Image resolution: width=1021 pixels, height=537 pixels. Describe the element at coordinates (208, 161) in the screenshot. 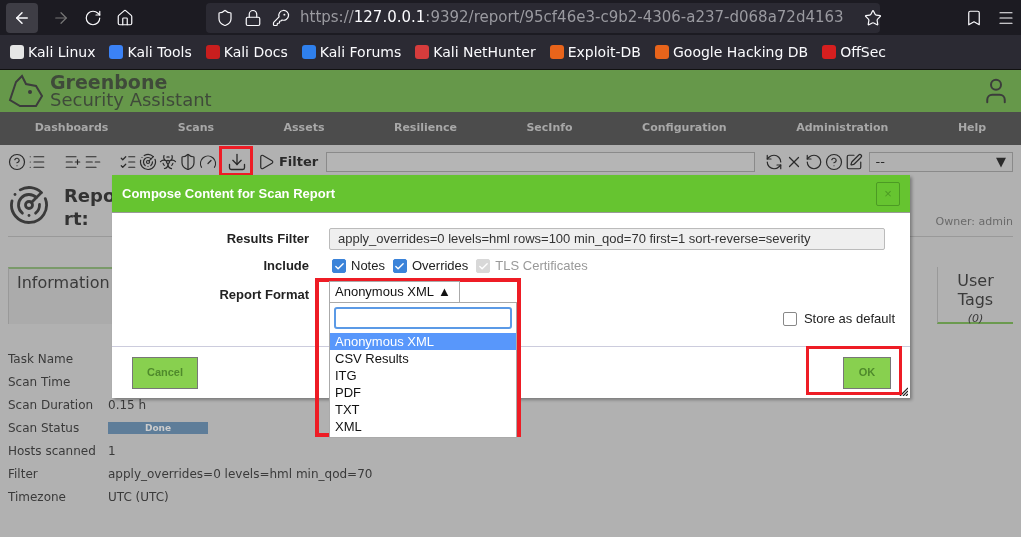

I see `gauge-icon` at that location.